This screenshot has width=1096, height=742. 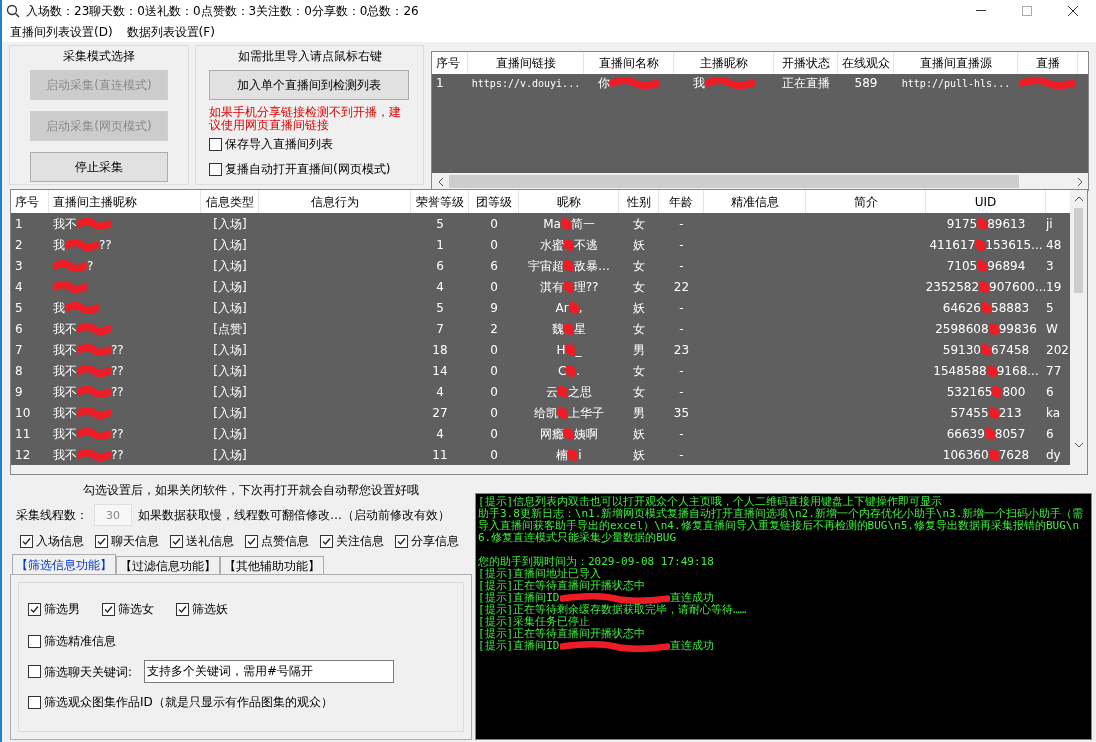 I want to click on column-header: 信息行为, so click(x=335, y=201).